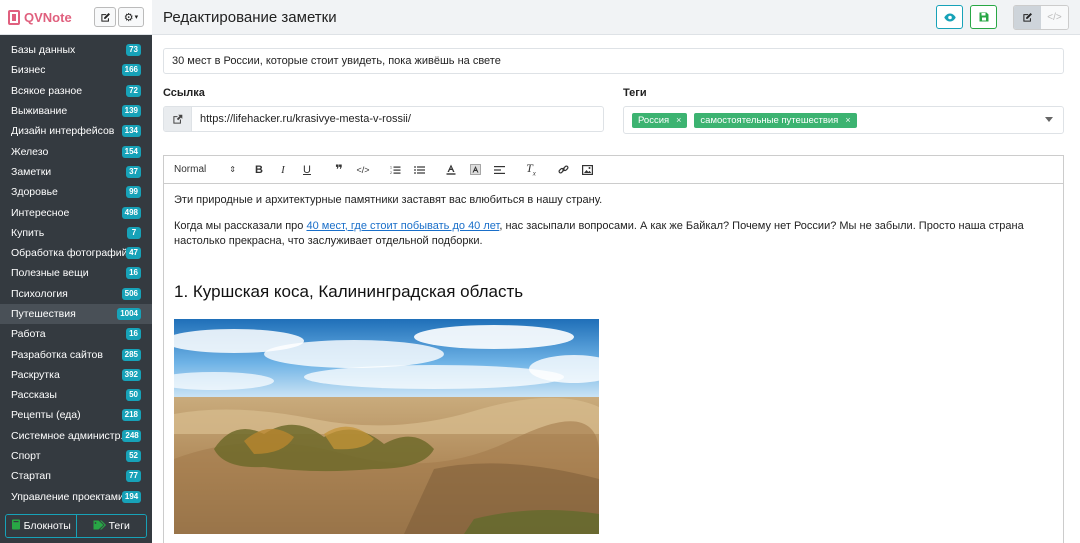 The height and width of the screenshot is (543, 1080). I want to click on count-badge: 1004, so click(129, 314).